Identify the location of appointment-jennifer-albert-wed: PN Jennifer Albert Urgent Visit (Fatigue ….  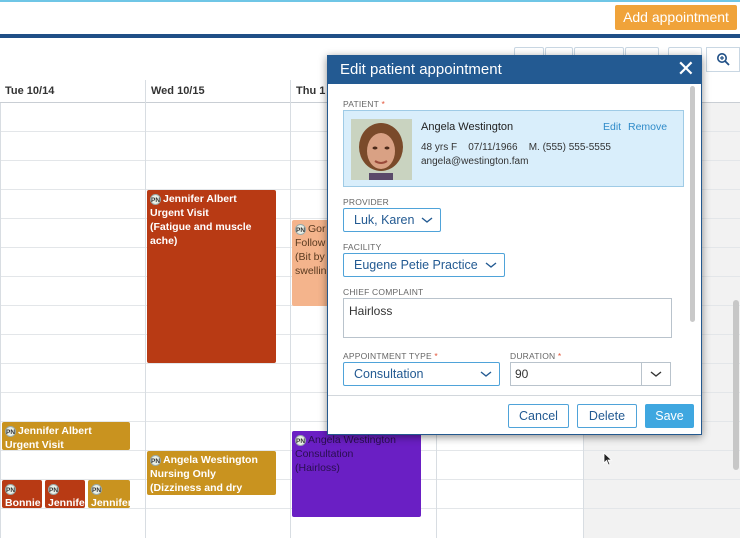
(211, 276).